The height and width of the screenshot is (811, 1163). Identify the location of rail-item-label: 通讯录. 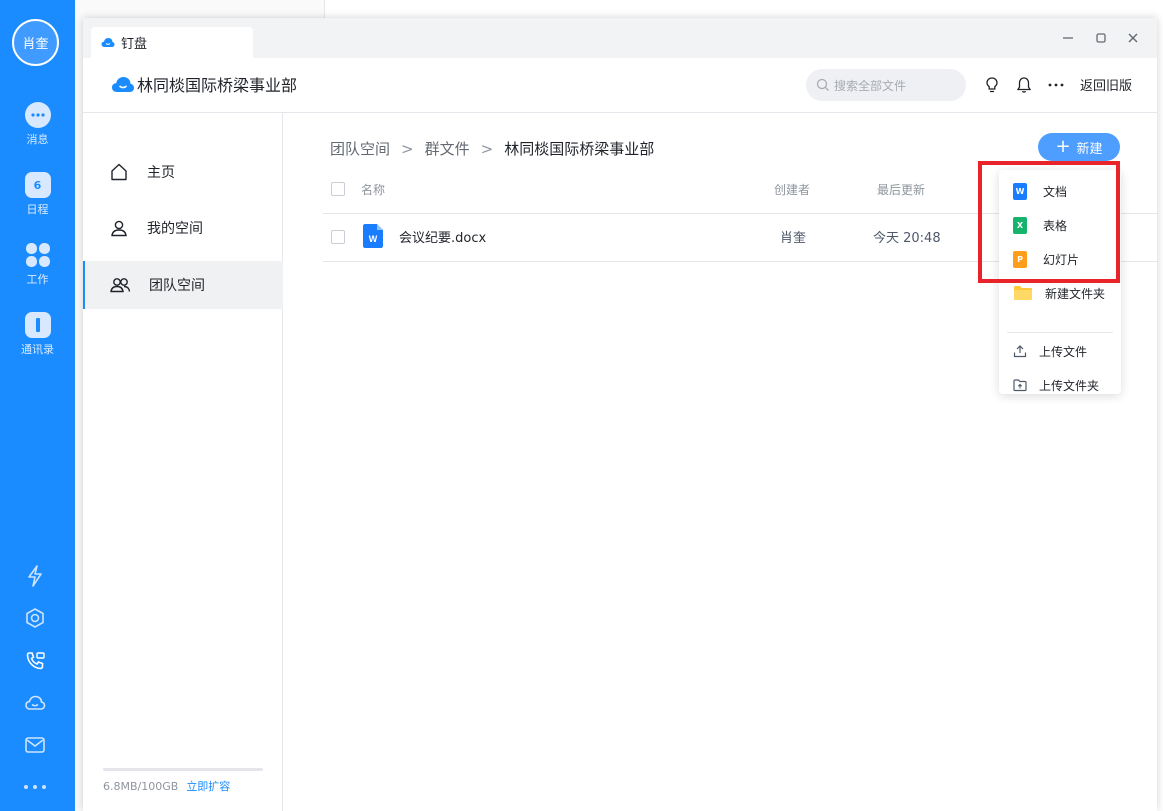
(37, 349).